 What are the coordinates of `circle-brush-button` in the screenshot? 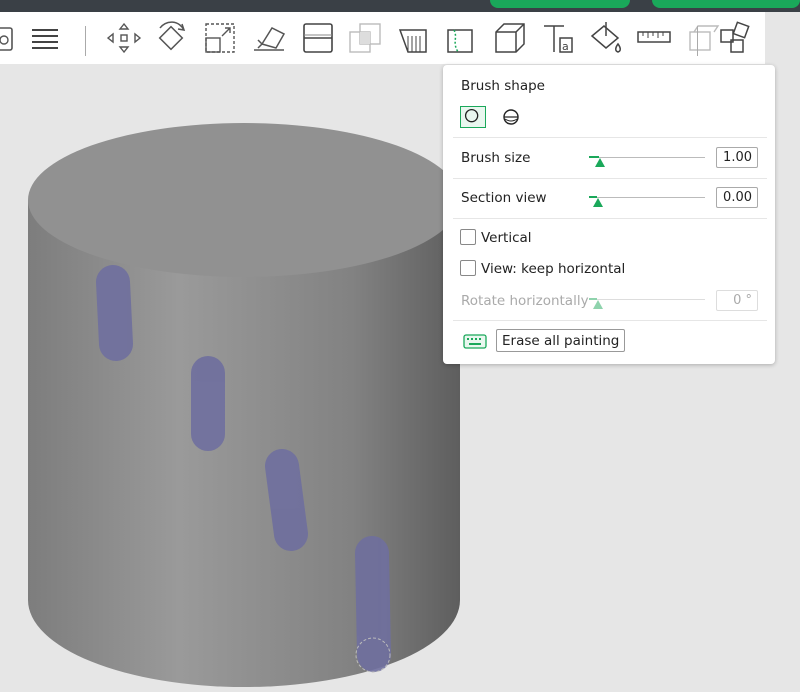 It's located at (473, 117).